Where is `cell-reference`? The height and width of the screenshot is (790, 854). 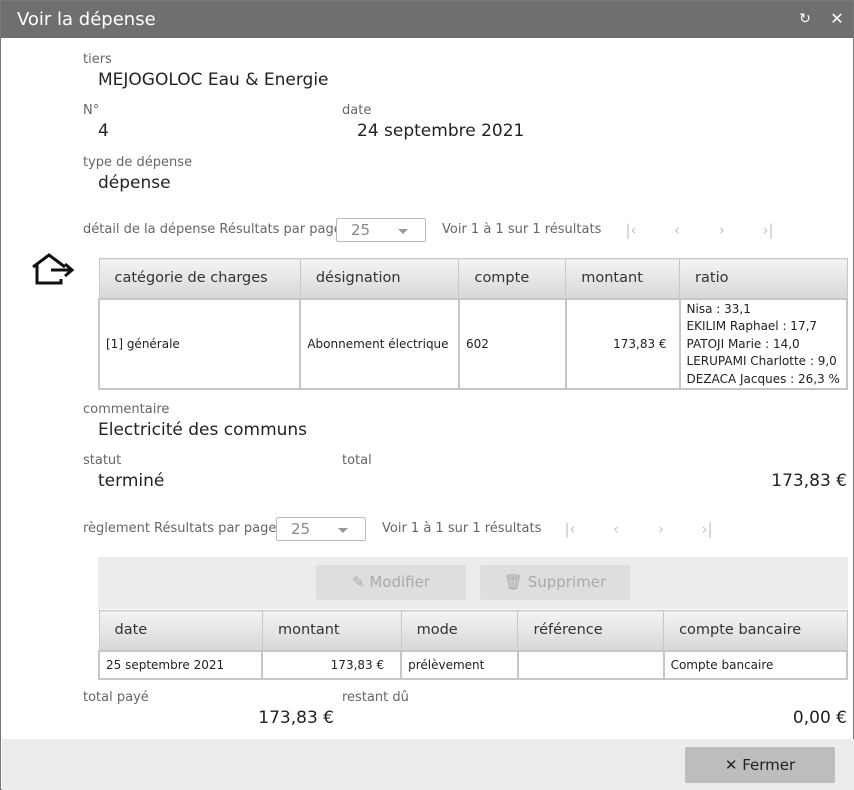 cell-reference is located at coordinates (590, 664).